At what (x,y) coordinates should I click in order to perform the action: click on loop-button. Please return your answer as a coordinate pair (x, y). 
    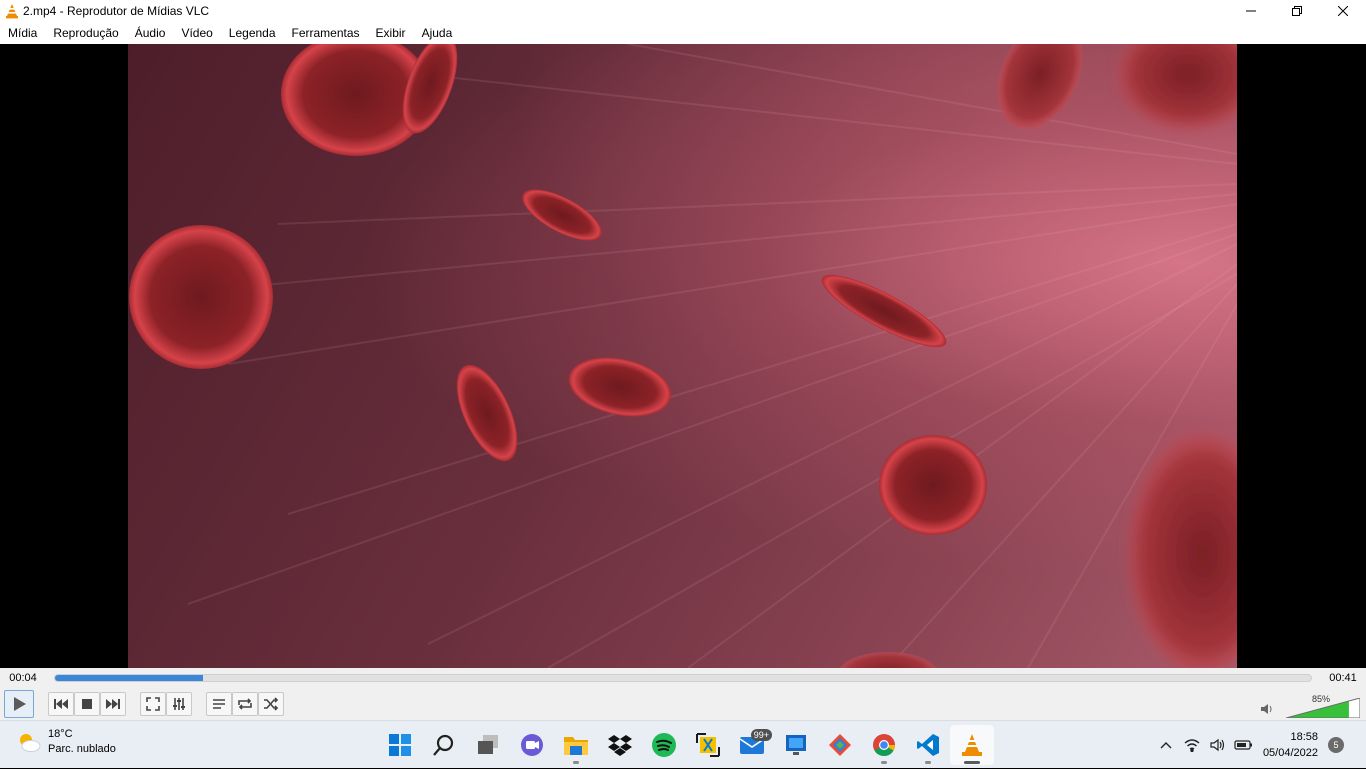
    Looking at the image, I should click on (245, 704).